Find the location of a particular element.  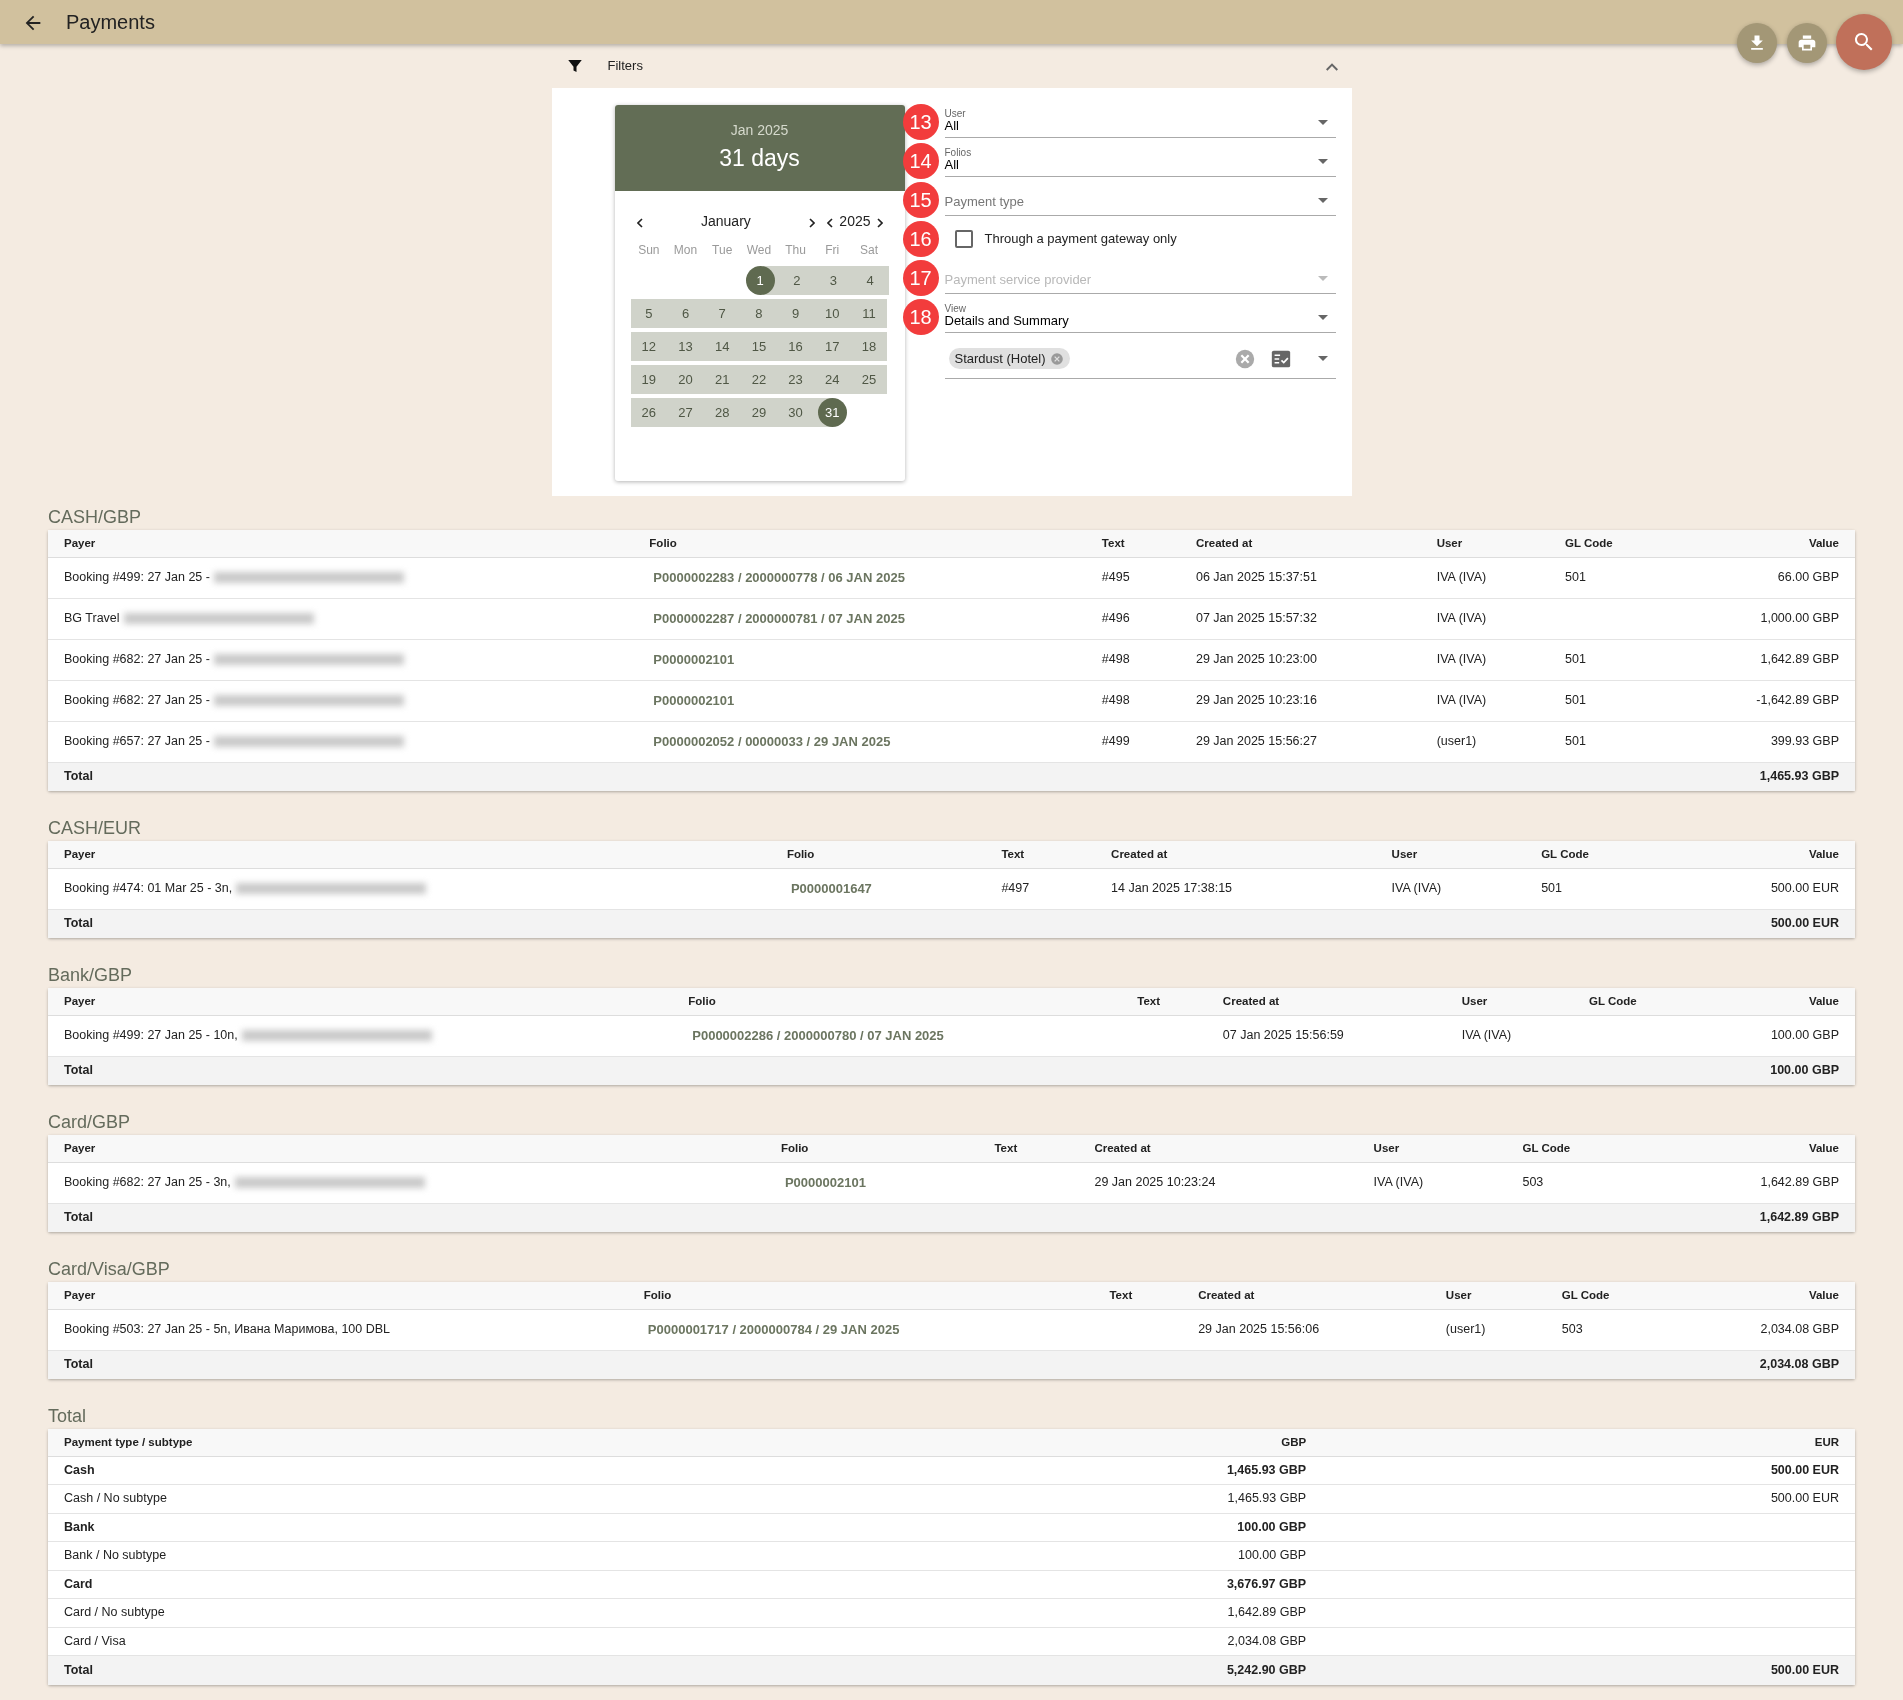

folio-link: P0000002287 / 2000000781 / 07 JAN 2025 is located at coordinates (779, 618).